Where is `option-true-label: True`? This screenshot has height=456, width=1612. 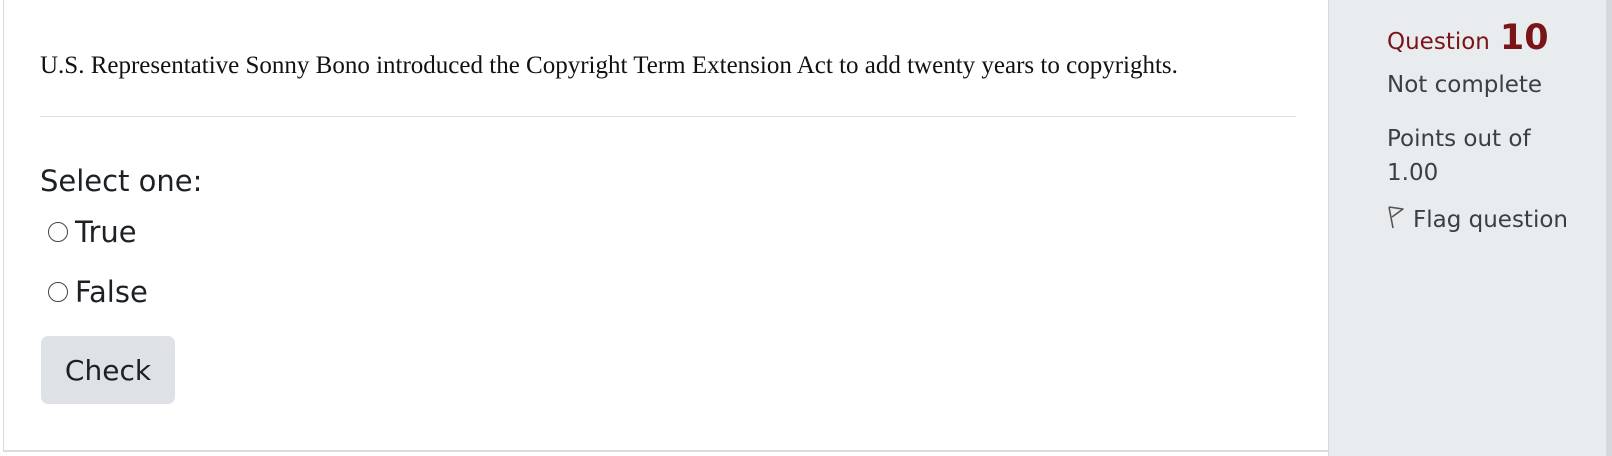 option-true-label: True is located at coordinates (106, 232).